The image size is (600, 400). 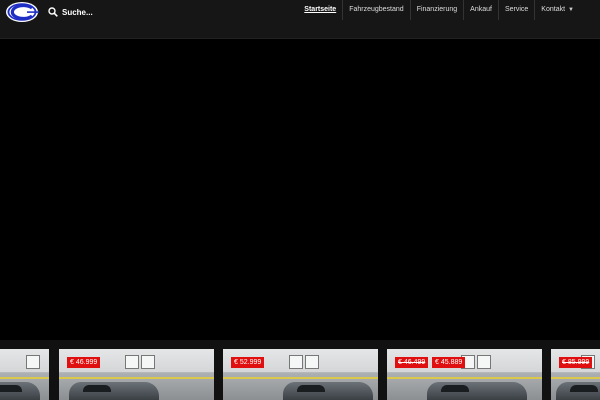 What do you see at coordinates (575, 374) in the screenshot?
I see `vehicle-card-5: € 85.999` at bounding box center [575, 374].